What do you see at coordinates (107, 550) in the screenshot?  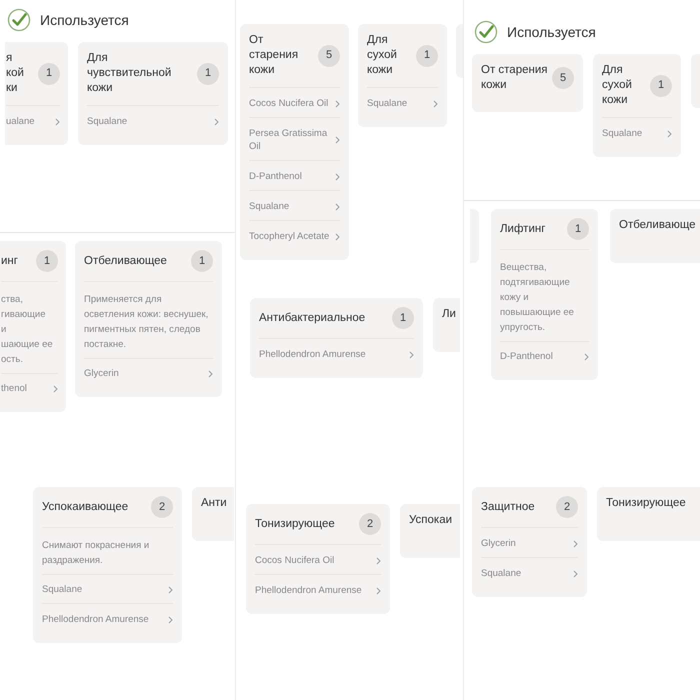 I see `card-description: Снимают покраснения и раздражения.` at bounding box center [107, 550].